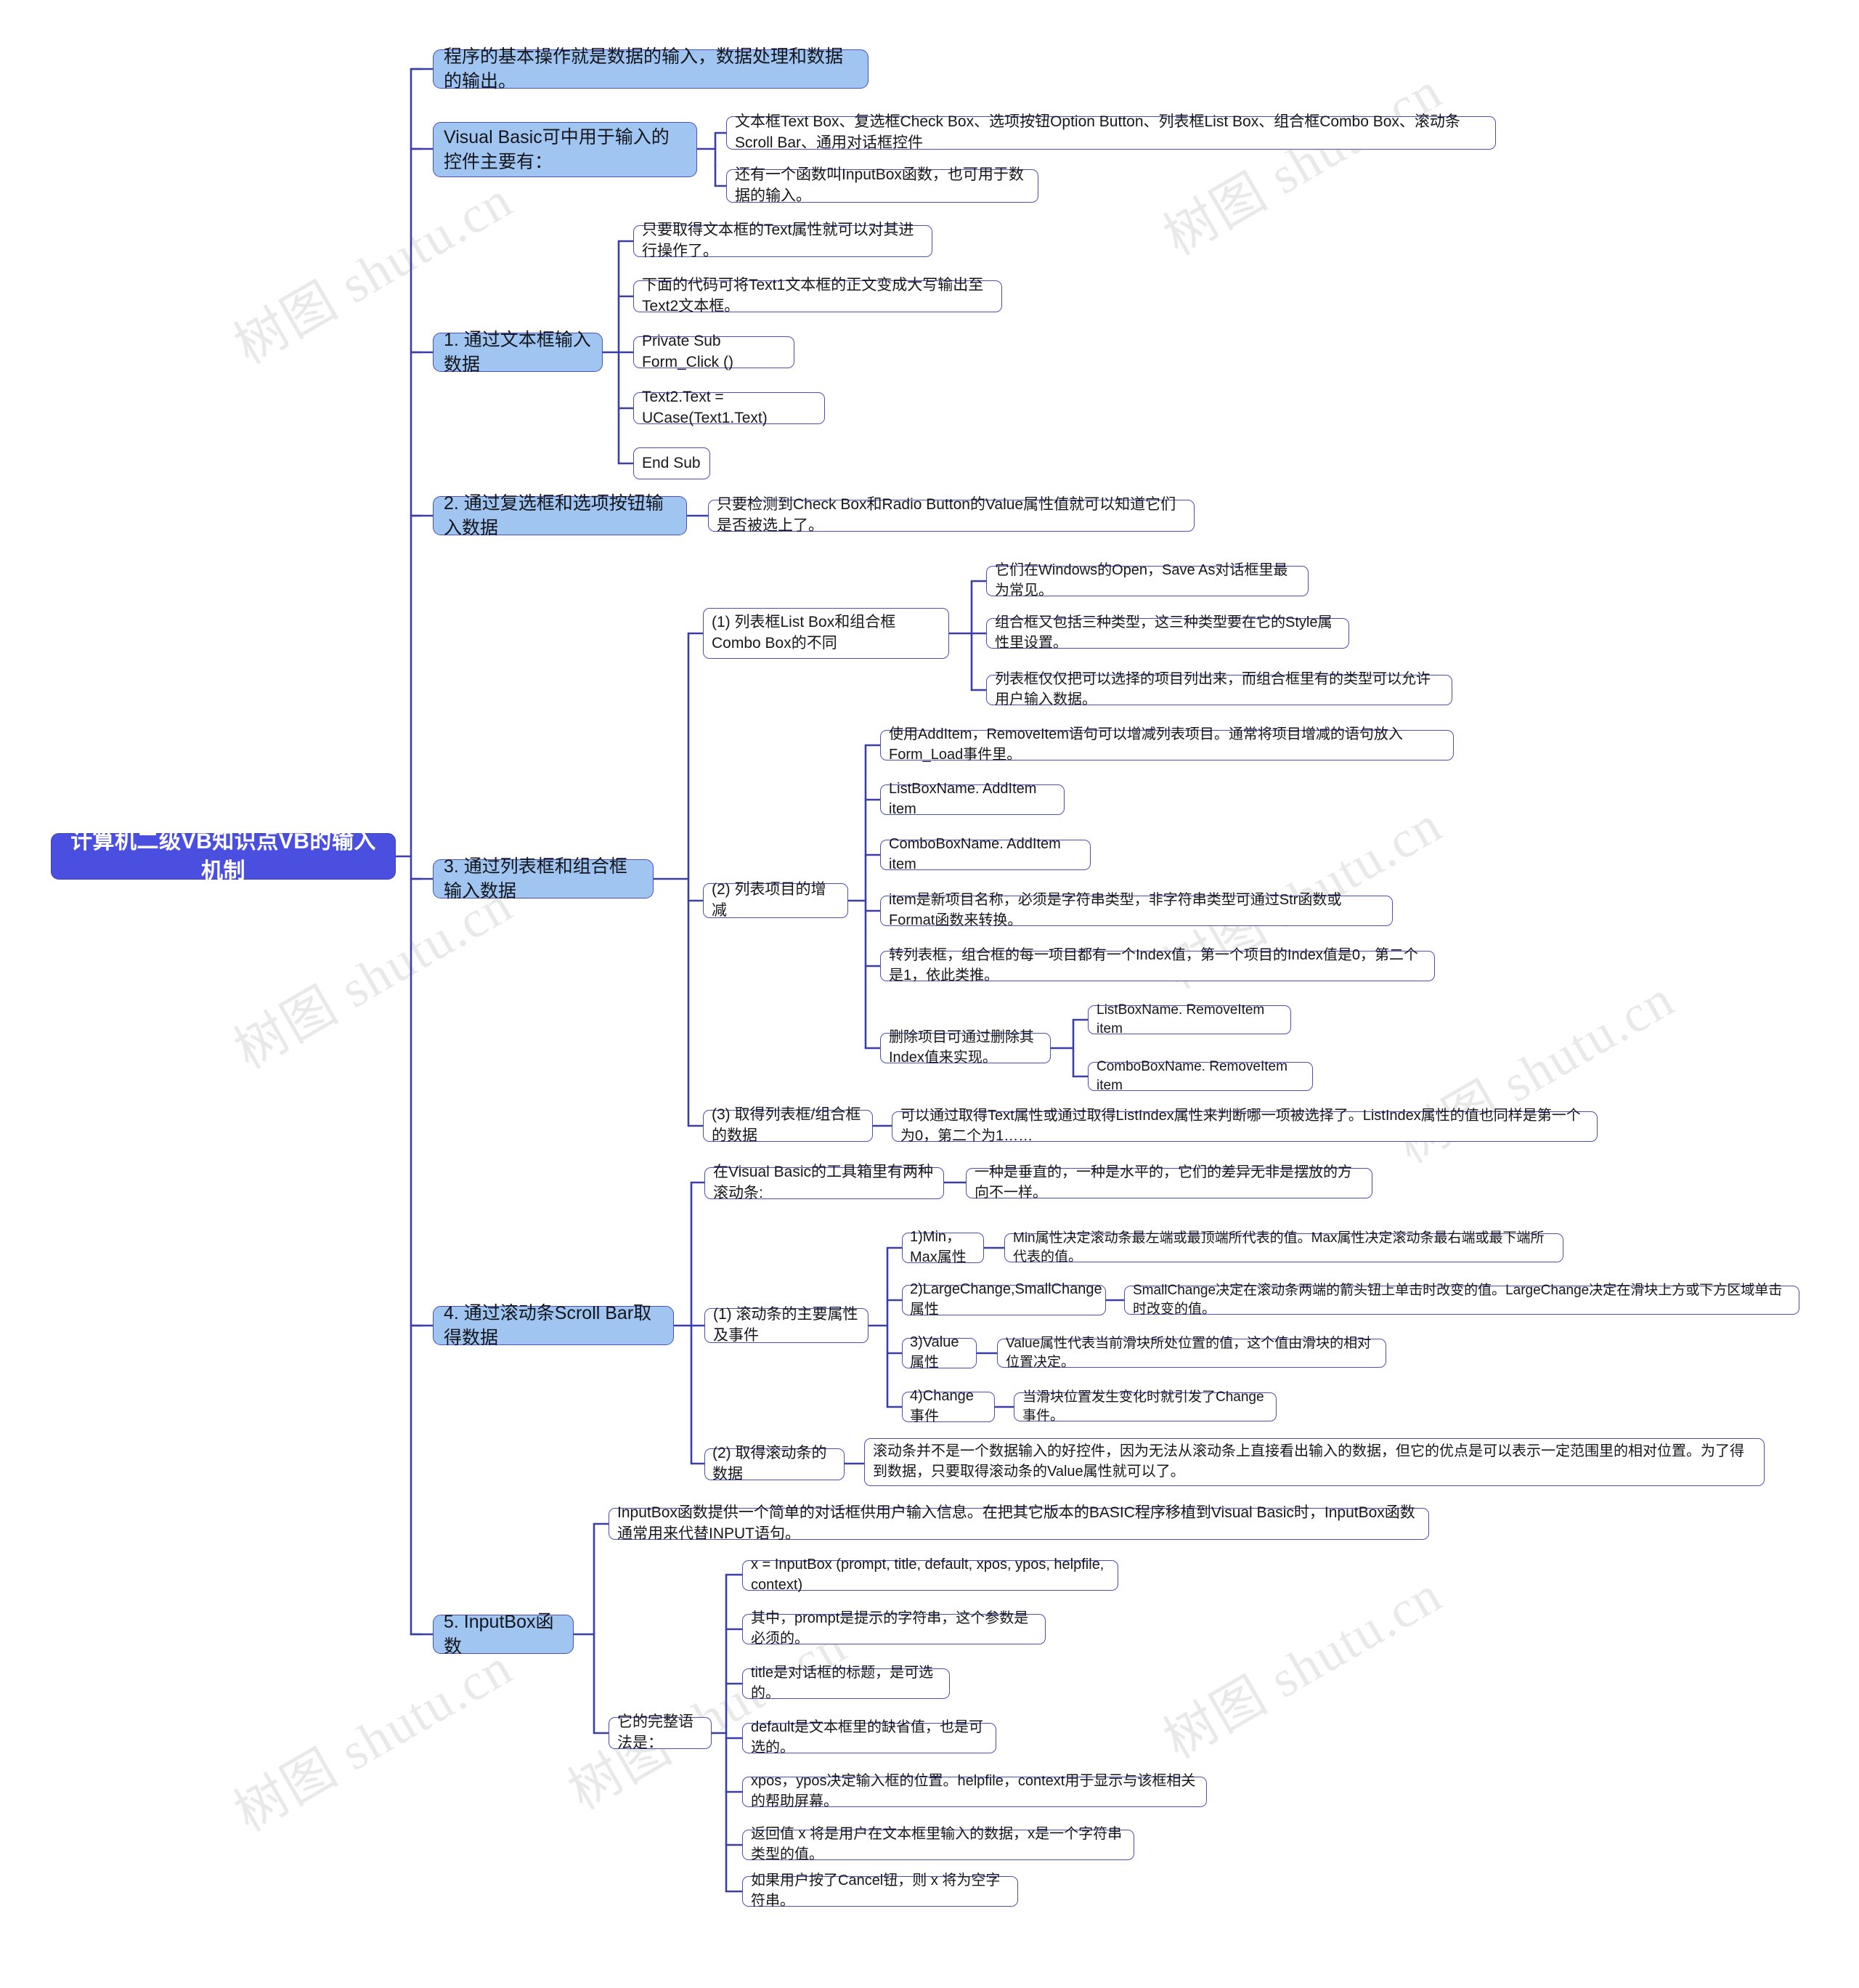 This screenshot has width=1859, height=1988. I want to click on node-controls-inputbox-label: 还有一个函数叫InputBox函数，也可用于数据的输入。, so click(879, 185).